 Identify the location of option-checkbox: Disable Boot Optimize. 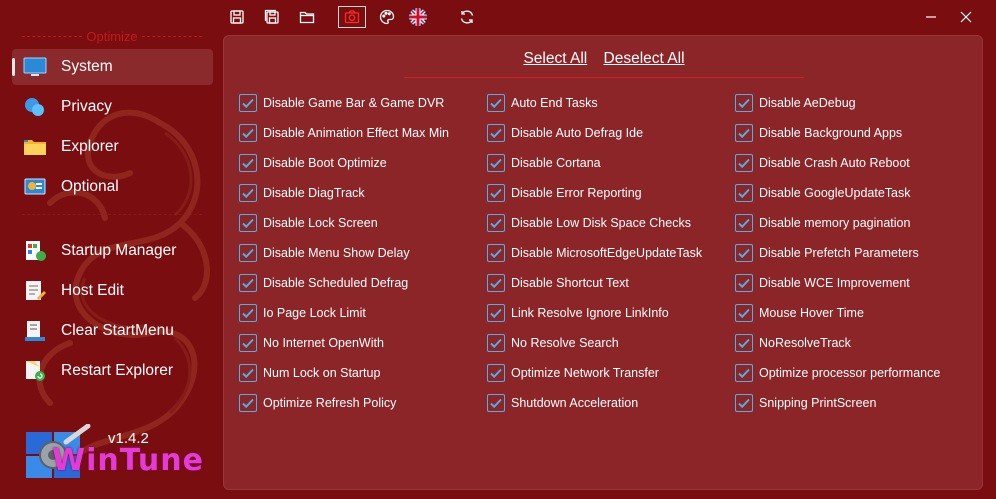
(313, 163).